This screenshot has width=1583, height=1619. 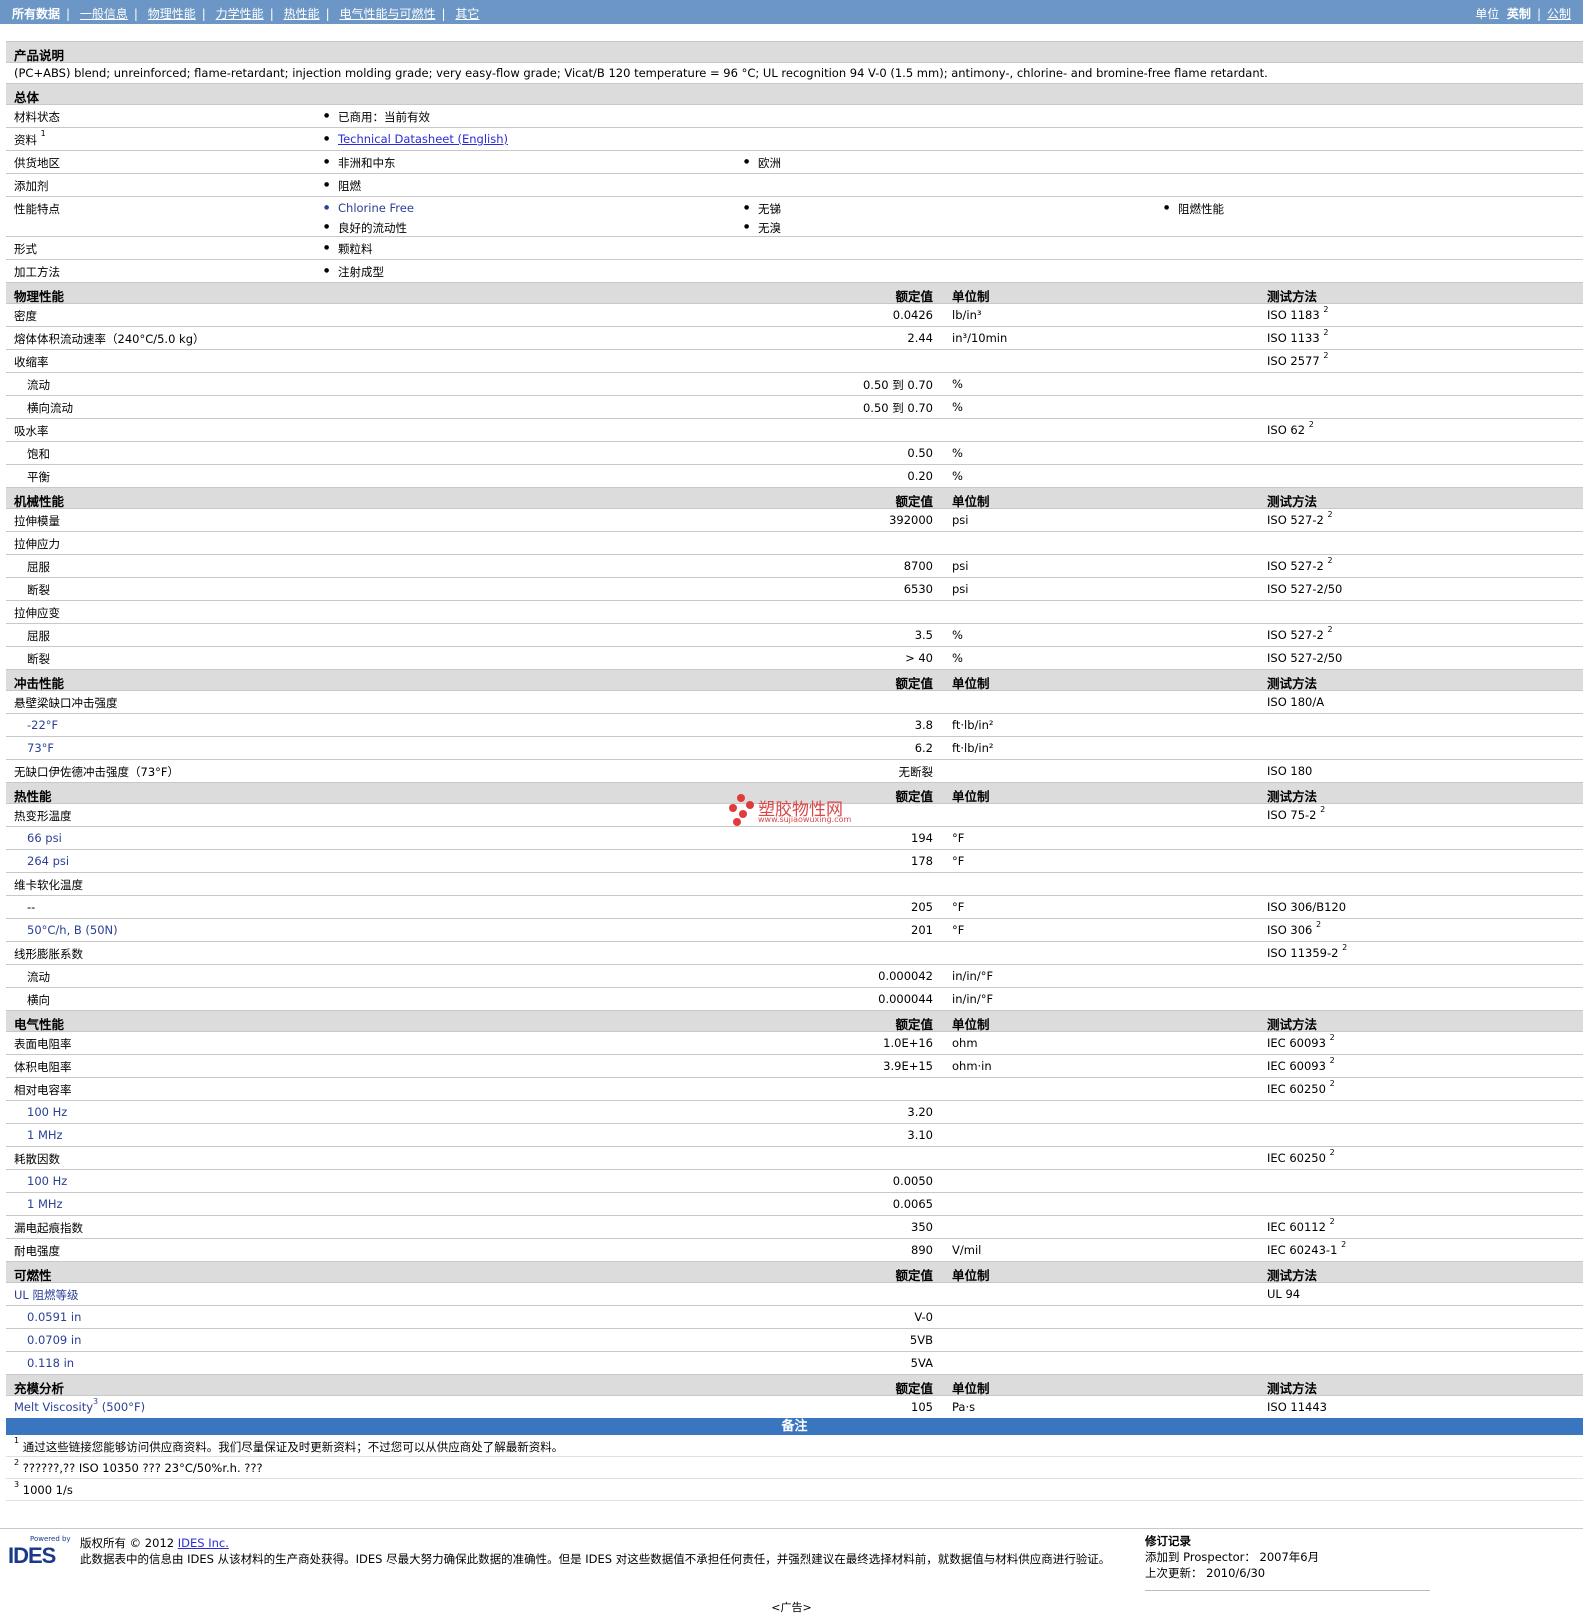 I want to click on property-value: 194, so click(x=922, y=838).